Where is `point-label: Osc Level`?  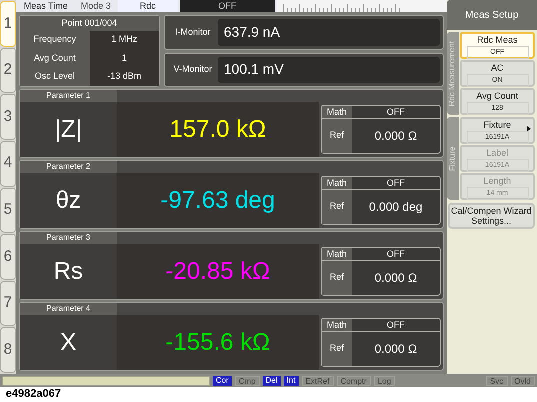
point-label: Osc Level is located at coordinates (55, 77).